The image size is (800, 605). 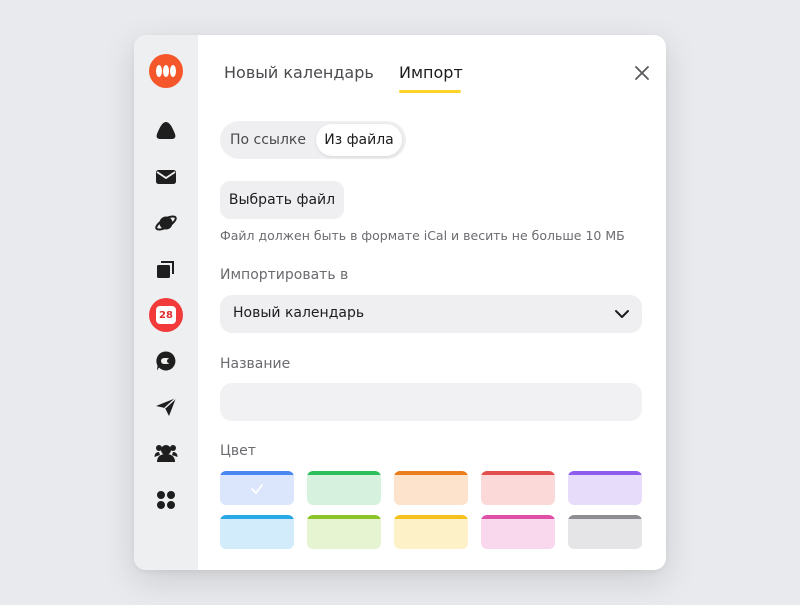 What do you see at coordinates (299, 72) in the screenshot?
I see `tab-new-calendar: Новый календарь` at bounding box center [299, 72].